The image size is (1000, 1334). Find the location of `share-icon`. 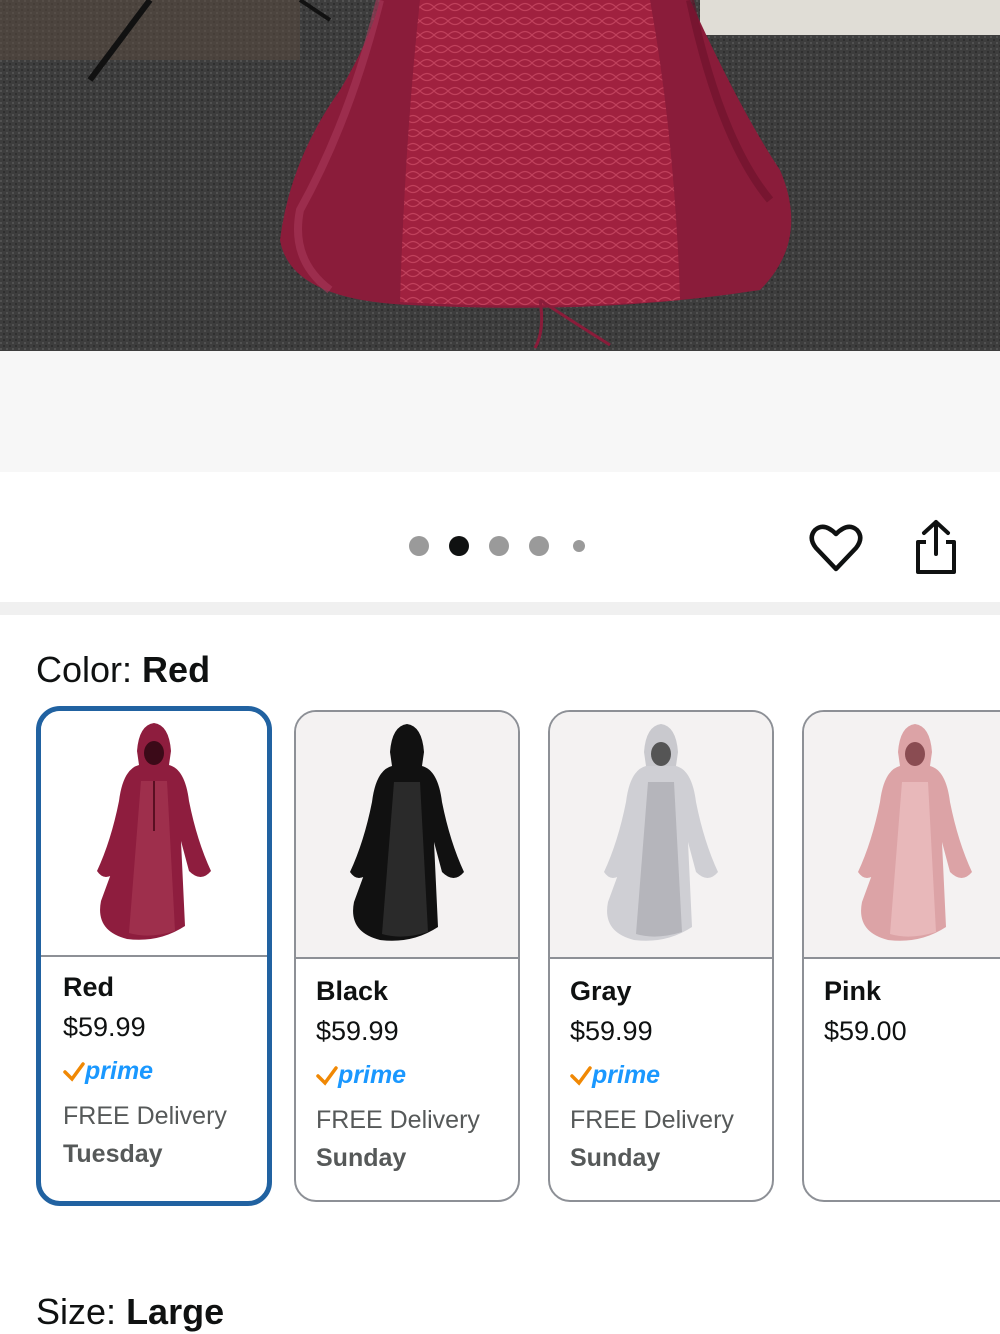

share-icon is located at coordinates (936, 547).